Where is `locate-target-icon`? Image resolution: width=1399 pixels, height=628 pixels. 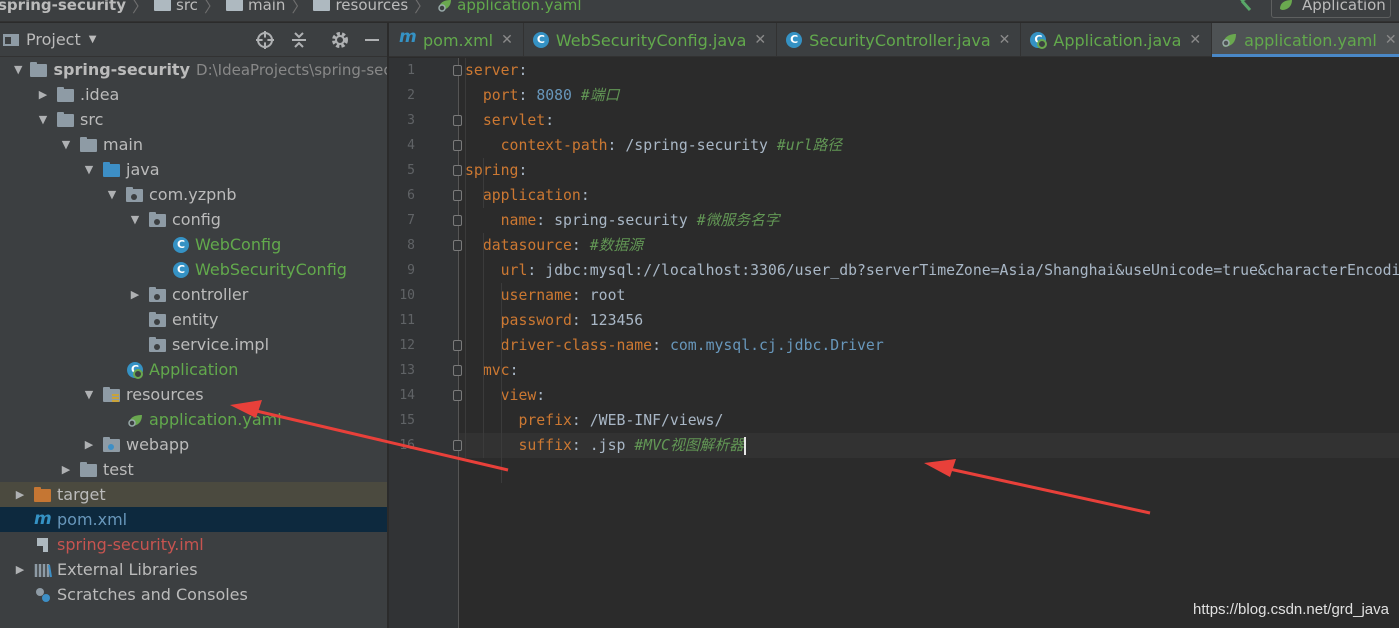 locate-target-icon is located at coordinates (265, 40).